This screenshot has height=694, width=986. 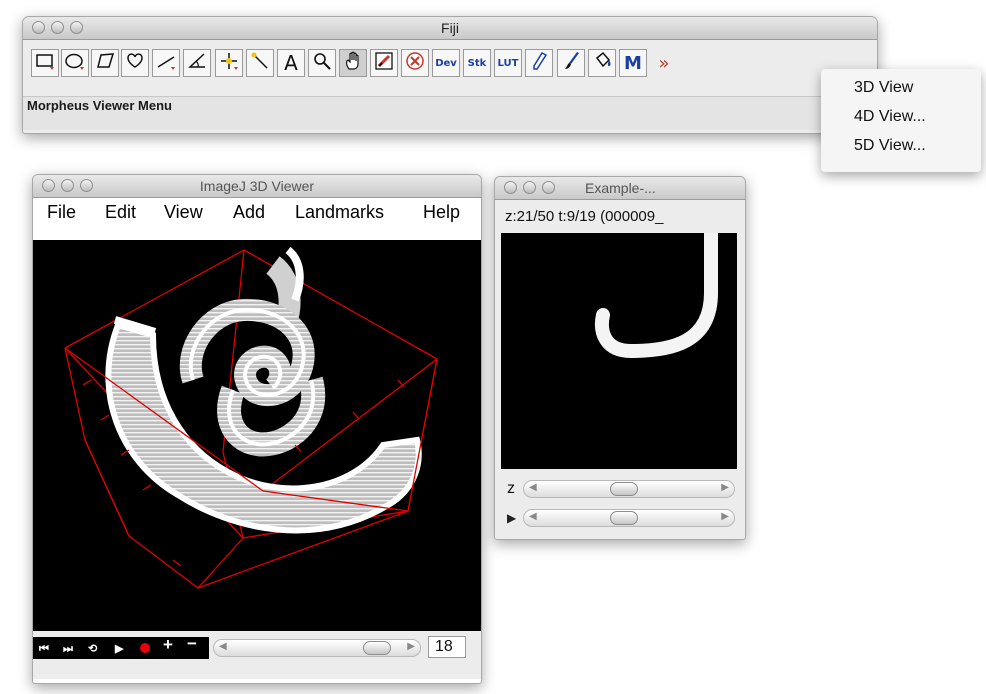 I want to click on hand-tool-icon, so click(x=353, y=63).